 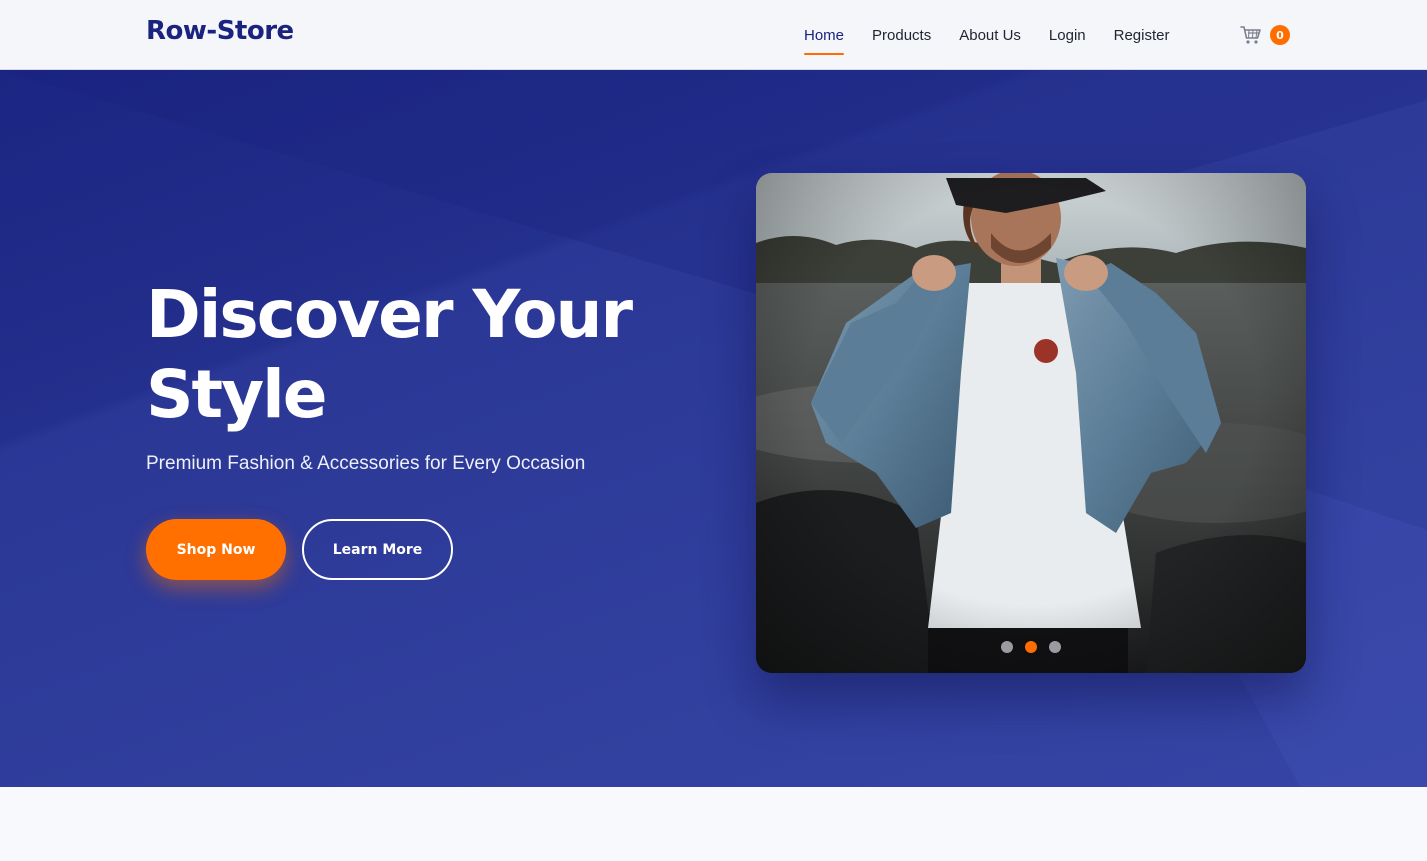 I want to click on content-section, so click(x=713, y=824).